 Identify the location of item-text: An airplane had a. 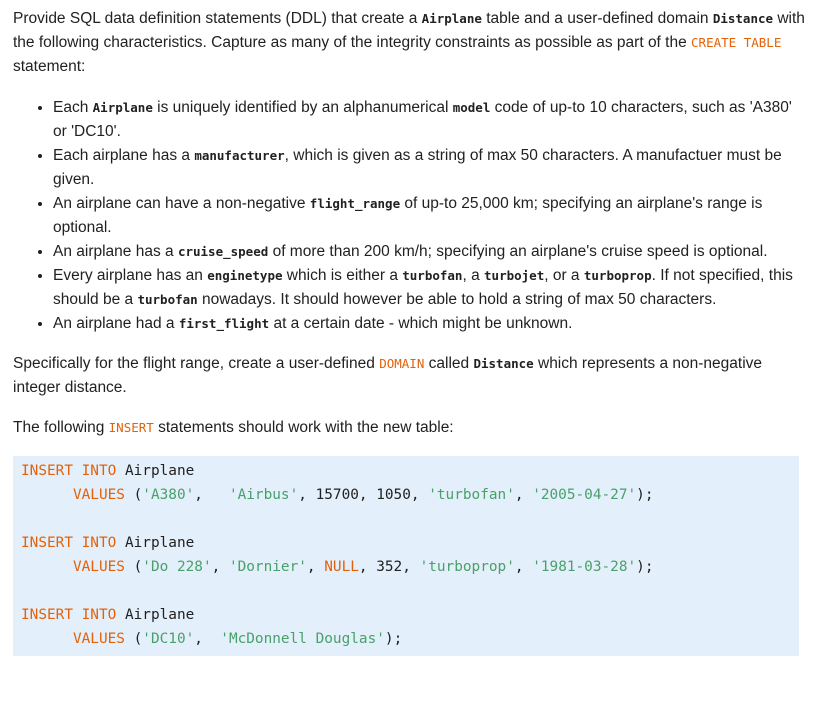
(116, 323).